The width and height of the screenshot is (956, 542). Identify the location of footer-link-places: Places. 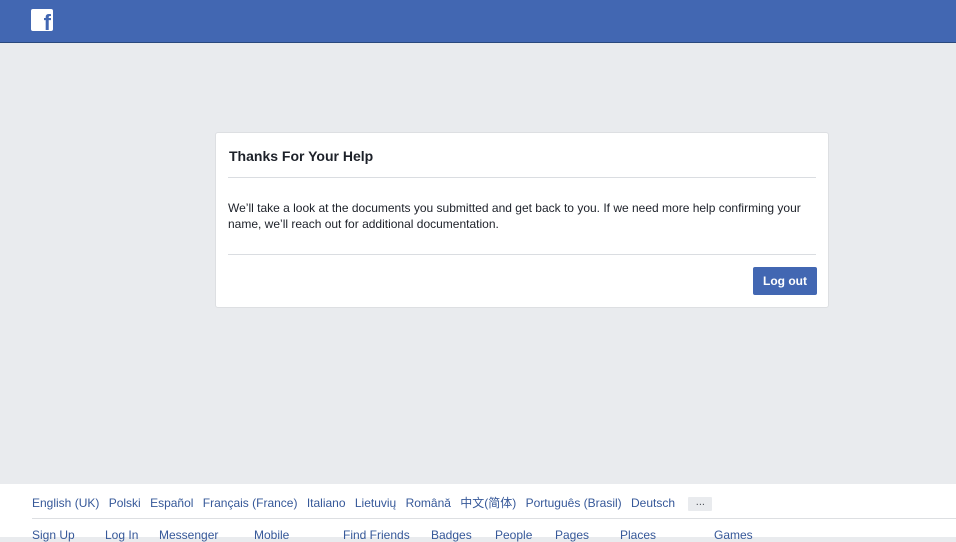
(638, 535).